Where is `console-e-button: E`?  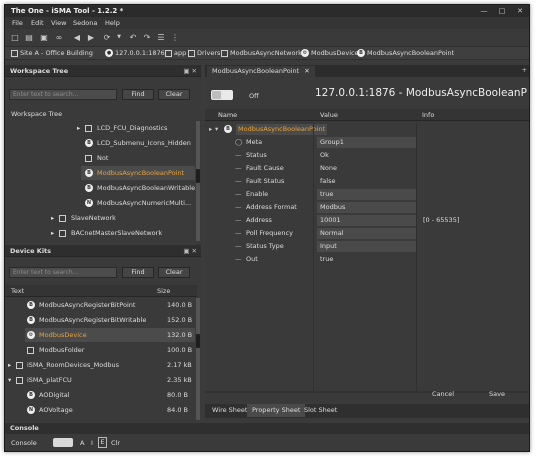
console-e-button: E is located at coordinates (102, 442).